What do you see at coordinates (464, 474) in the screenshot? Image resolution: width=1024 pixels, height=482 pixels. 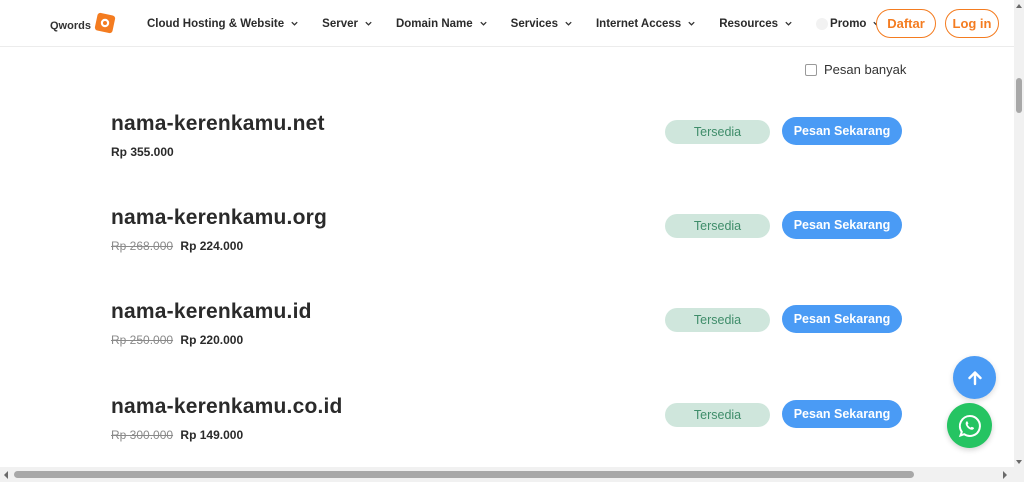 I see `horizontal-scroll-thumb` at bounding box center [464, 474].